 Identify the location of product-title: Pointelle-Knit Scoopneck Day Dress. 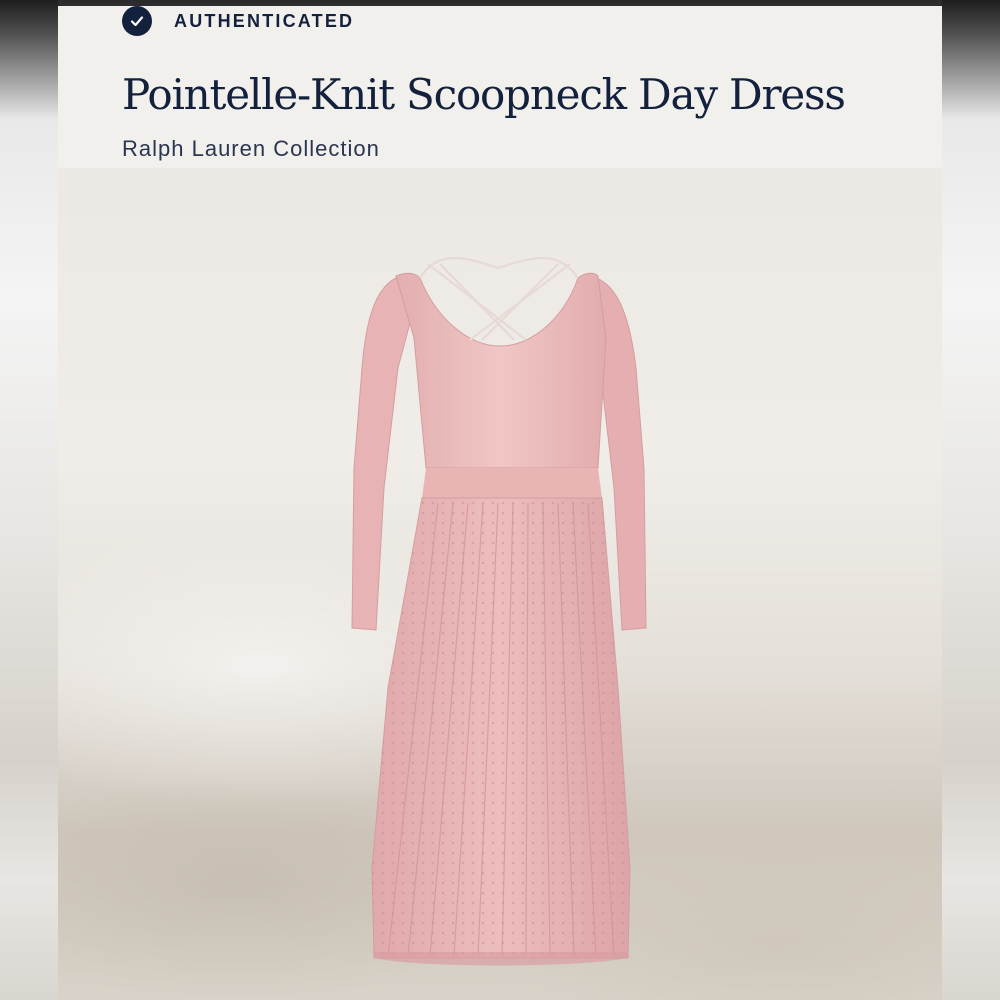
(484, 94).